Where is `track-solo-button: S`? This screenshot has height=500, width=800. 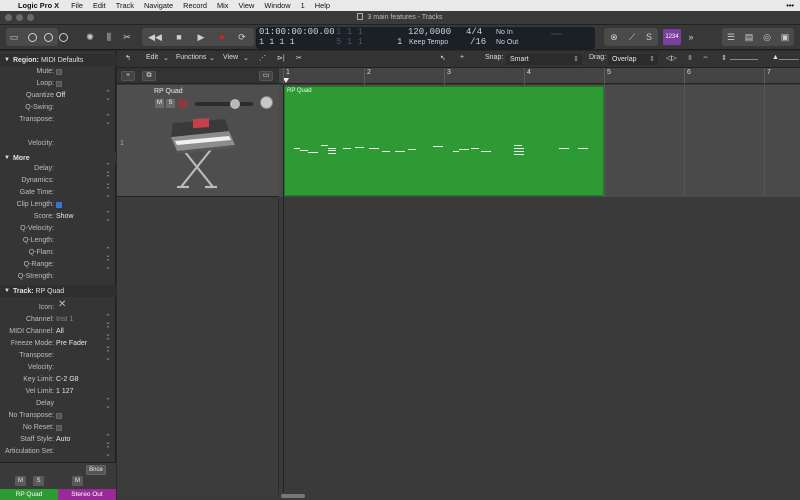
track-solo-button: S is located at coordinates (170, 103).